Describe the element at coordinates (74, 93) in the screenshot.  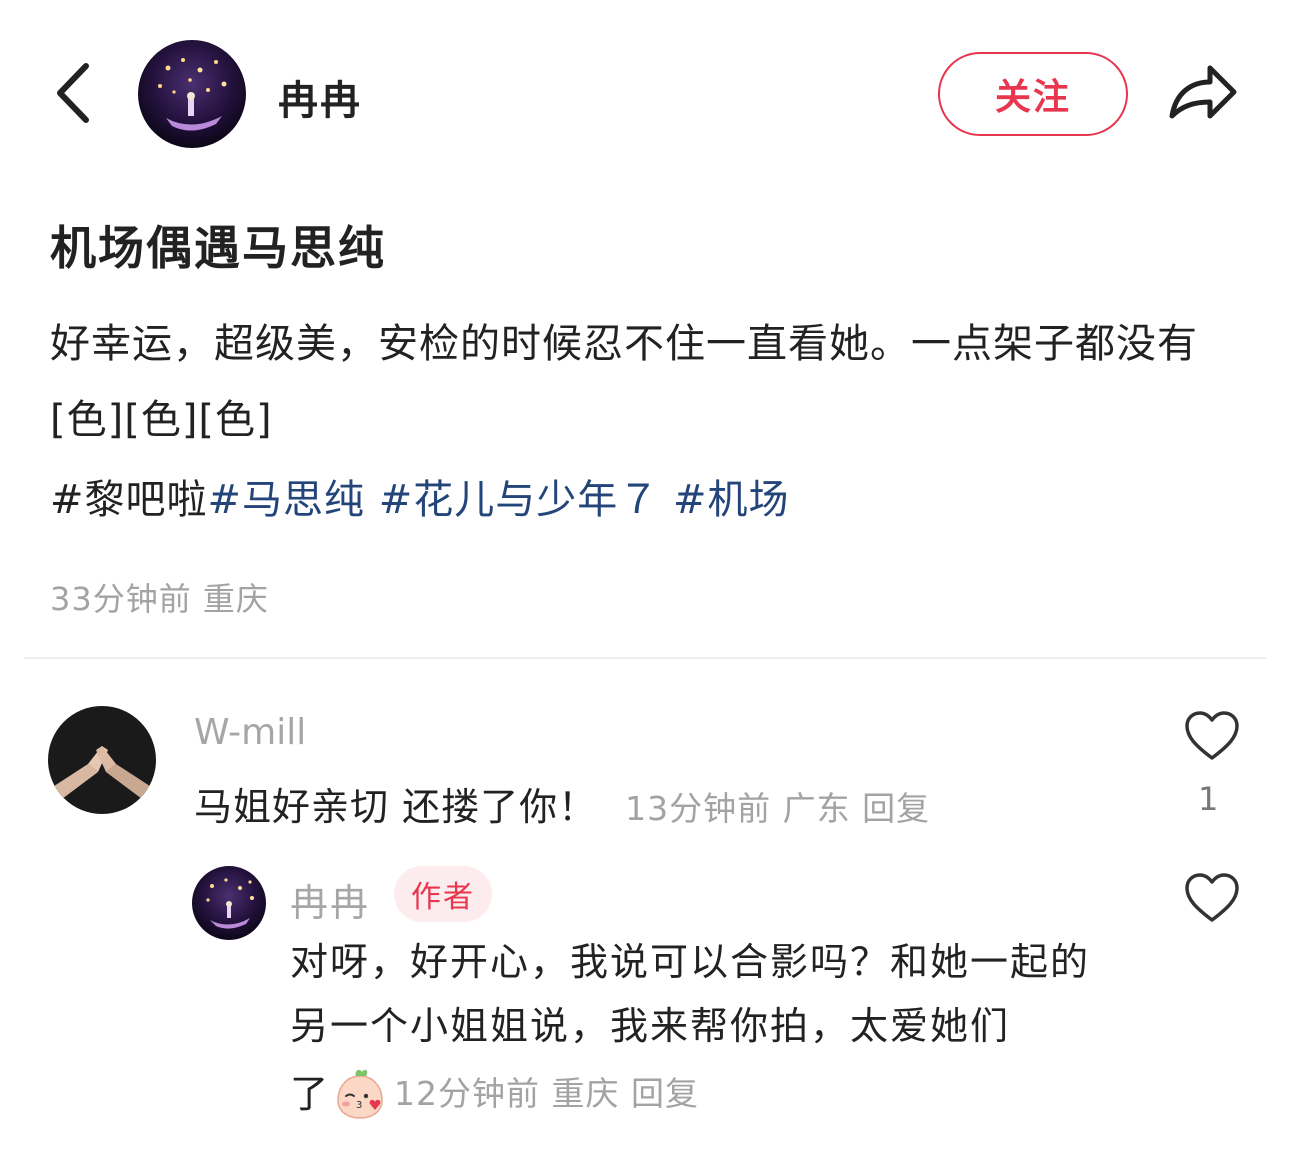
I see `back-arrow-icon` at that location.